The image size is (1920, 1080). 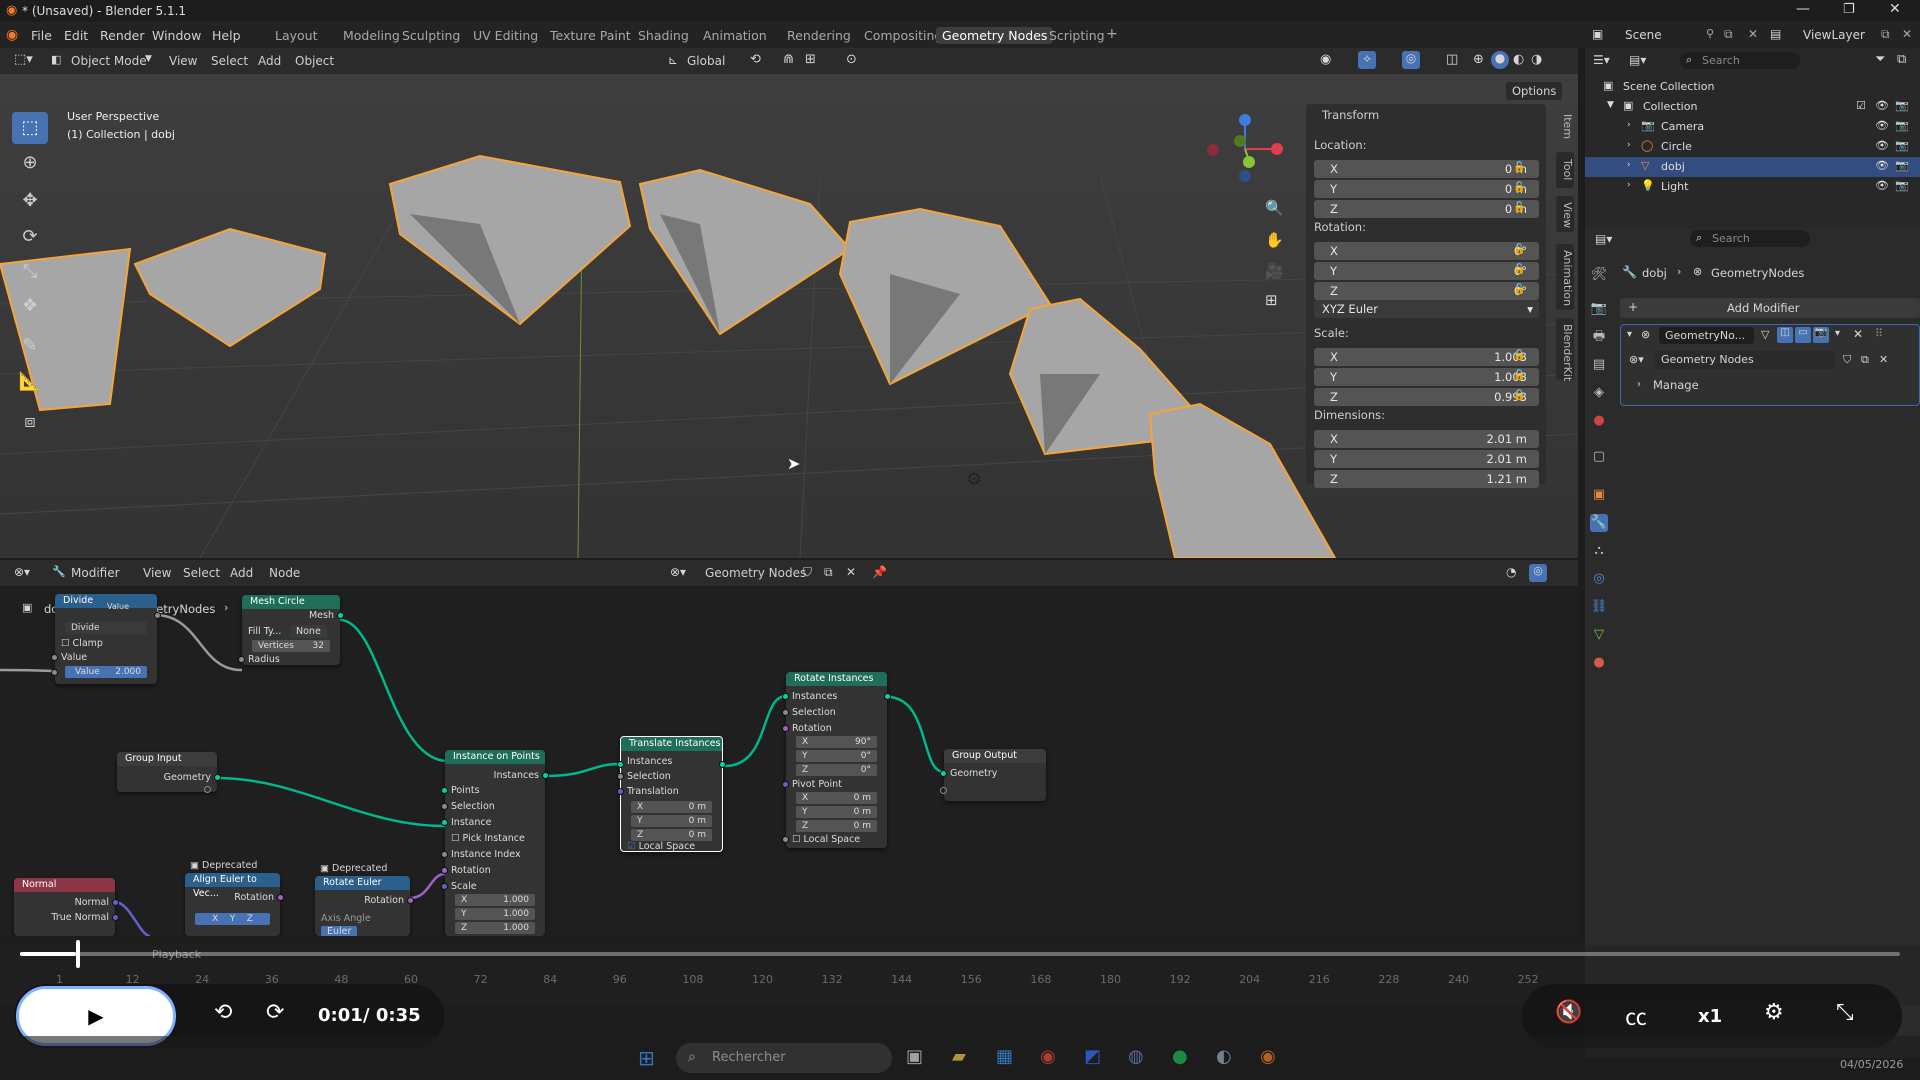 I want to click on unlink-icon: ✕, so click(x=1883, y=359).